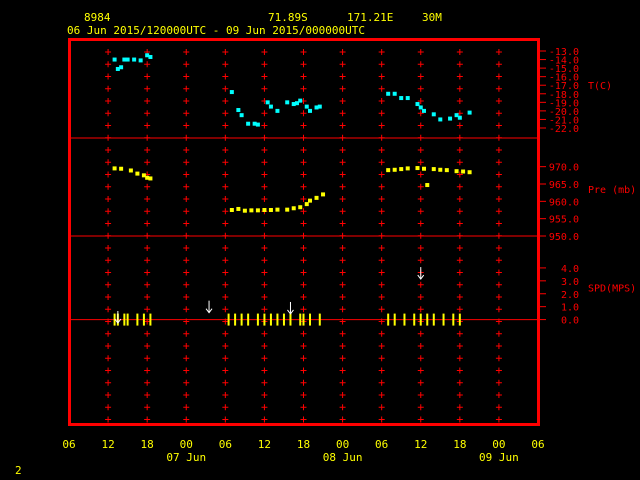 This screenshot has width=640, height=480. Describe the element at coordinates (432, 17) in the screenshot. I see `interval: 30M` at that location.